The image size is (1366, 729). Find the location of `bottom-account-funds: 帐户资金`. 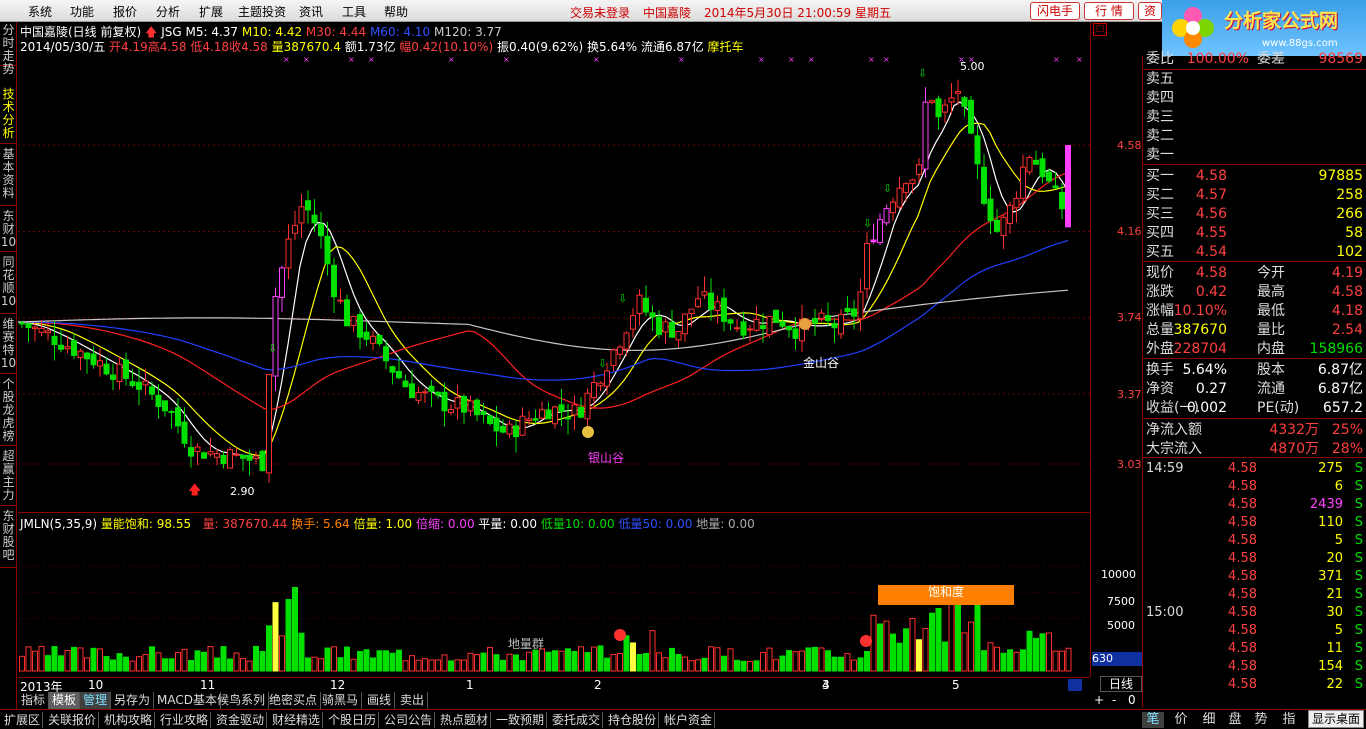

bottom-account-funds: 帐户资金 is located at coordinates (689, 720).